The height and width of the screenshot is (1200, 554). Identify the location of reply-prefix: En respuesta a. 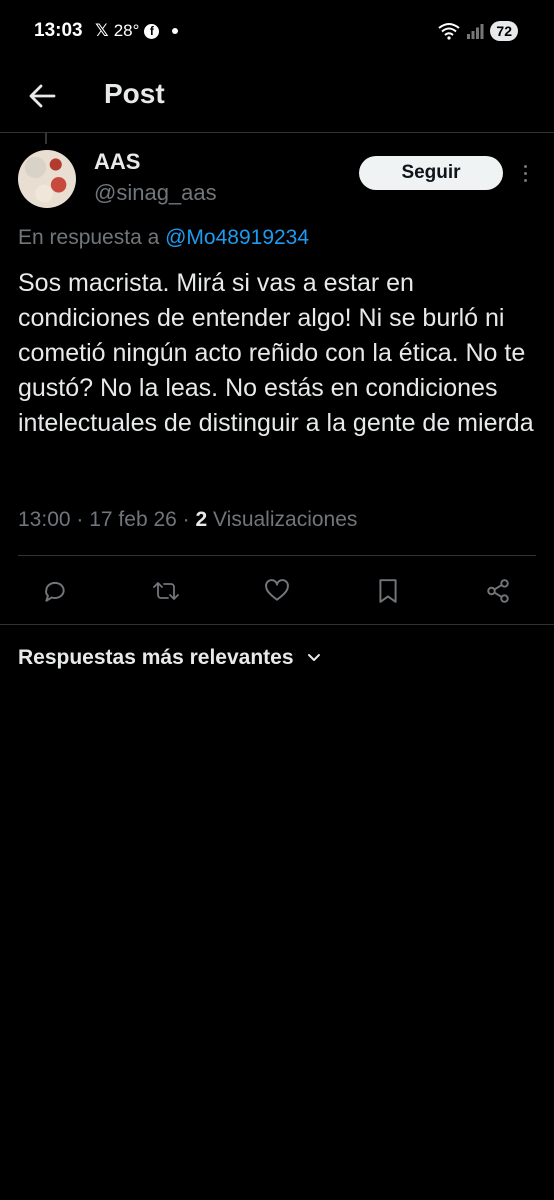
(89, 237).